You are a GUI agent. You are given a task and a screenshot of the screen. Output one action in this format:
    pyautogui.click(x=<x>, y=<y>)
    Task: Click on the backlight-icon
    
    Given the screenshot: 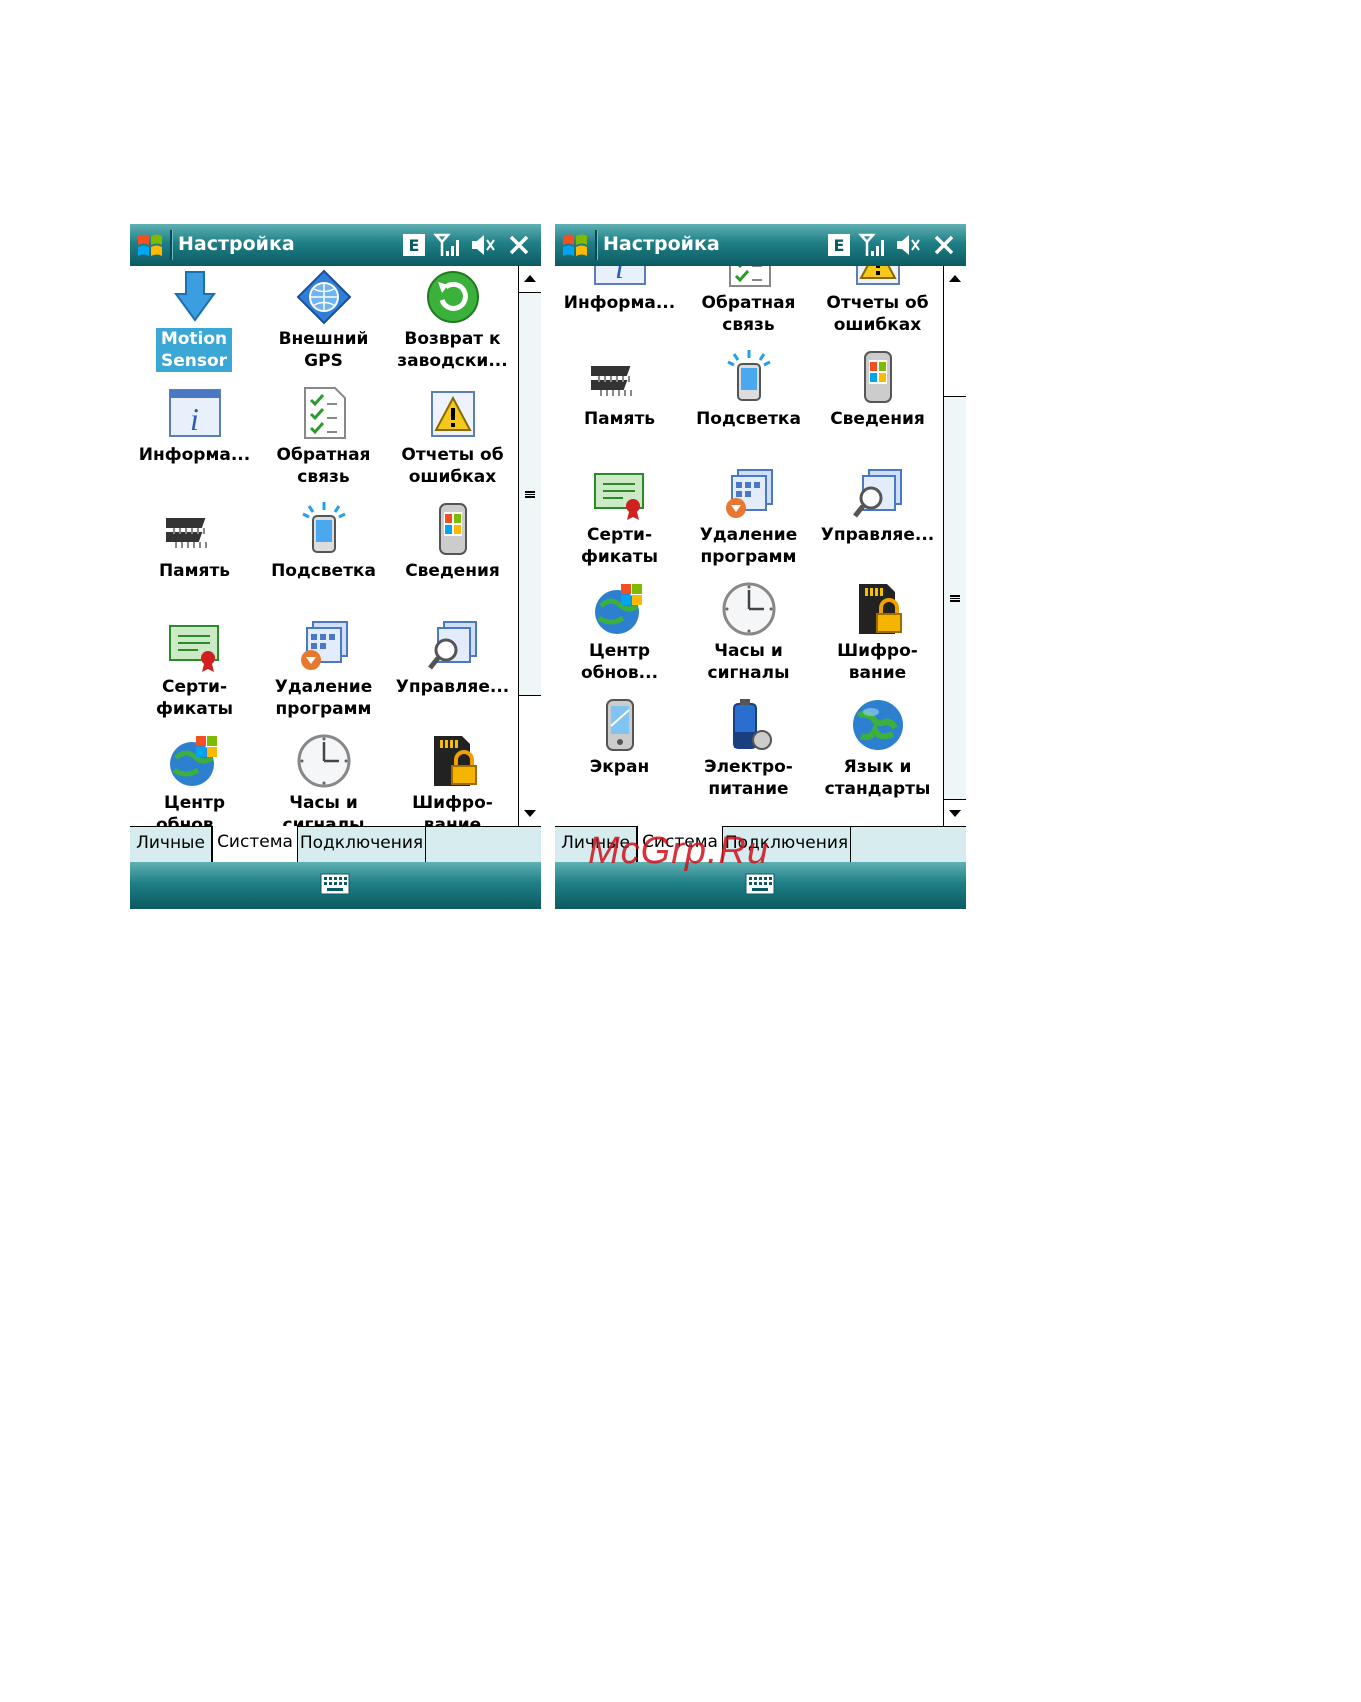 What is the action you would take?
    pyautogui.click(x=324, y=527)
    